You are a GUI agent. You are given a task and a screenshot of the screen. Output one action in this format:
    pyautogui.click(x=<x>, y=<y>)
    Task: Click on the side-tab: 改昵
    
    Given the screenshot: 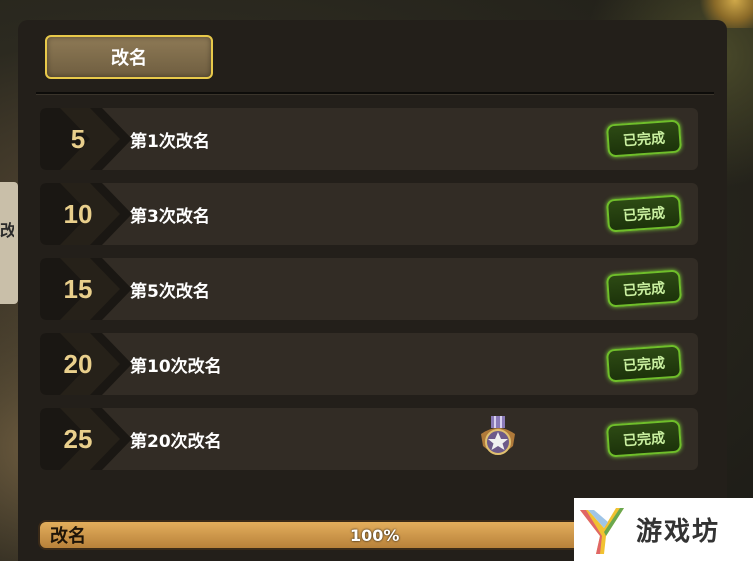 What is the action you would take?
    pyautogui.click(x=9, y=243)
    